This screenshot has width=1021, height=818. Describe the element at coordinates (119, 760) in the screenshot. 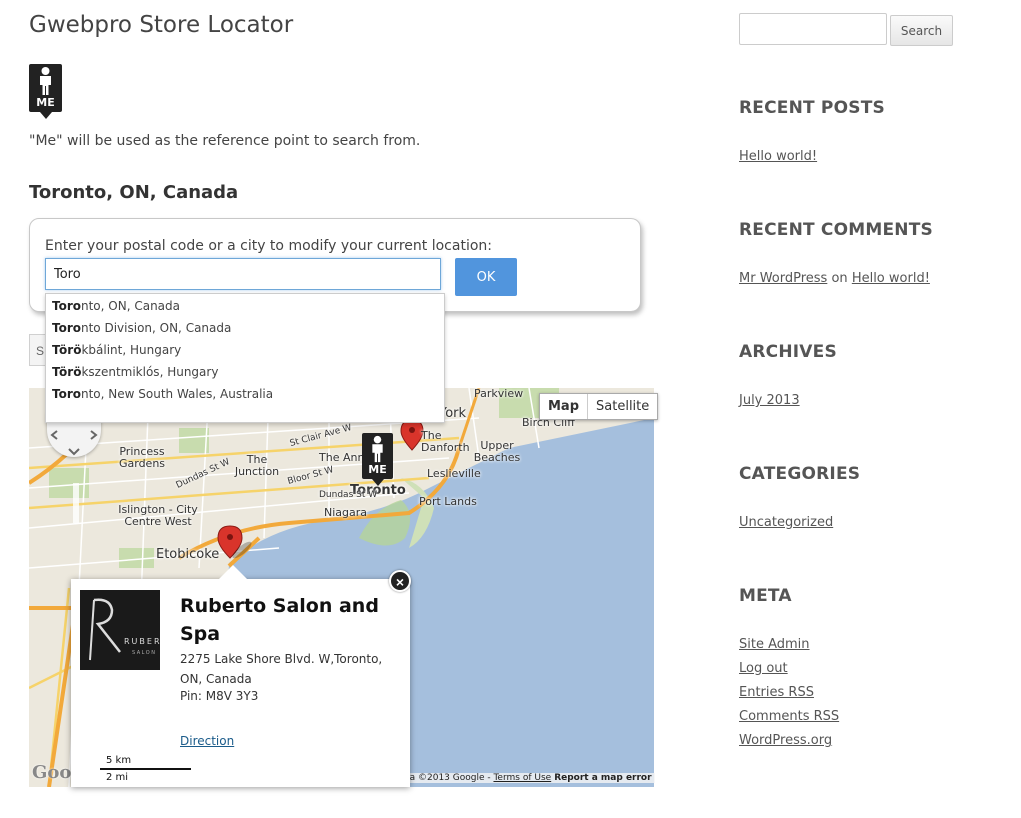

I see `scale-km: 5 km` at that location.